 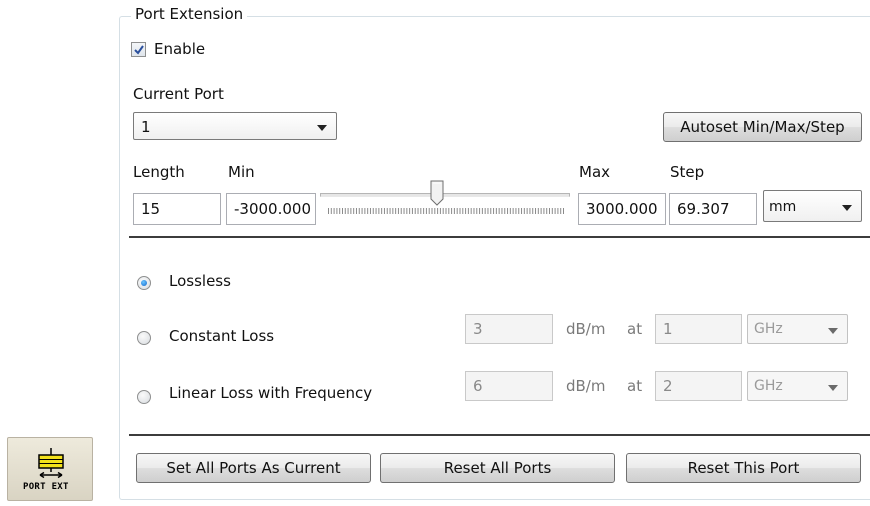 I want to click on constant-loss-freq-unit-select: GHz, so click(x=797, y=329).